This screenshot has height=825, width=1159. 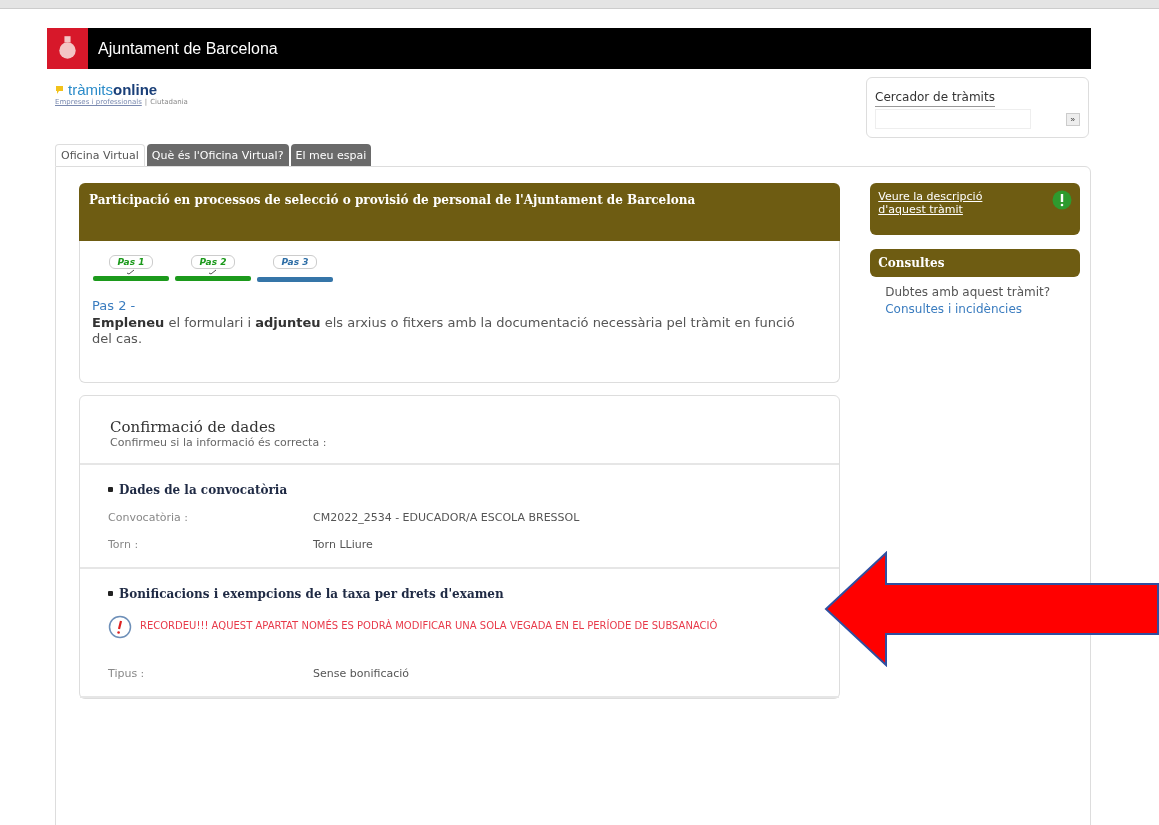 I want to click on search-button: », so click(x=1072, y=119).